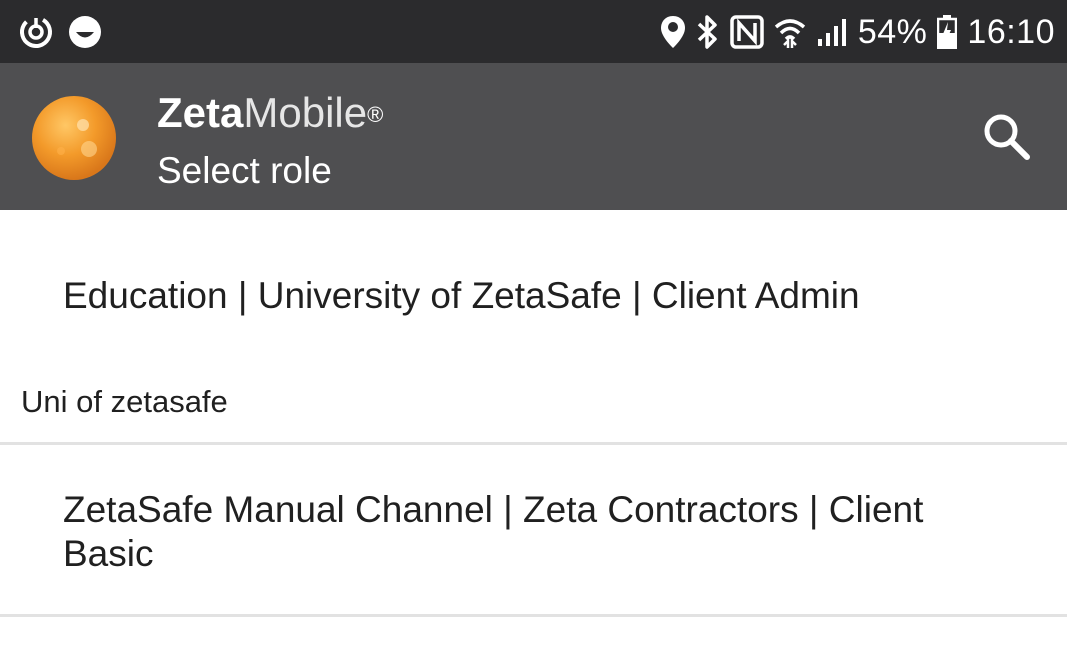 This screenshot has width=1067, height=664. Describe the element at coordinates (1011, 31) in the screenshot. I see `clock-time: 16:10` at that location.